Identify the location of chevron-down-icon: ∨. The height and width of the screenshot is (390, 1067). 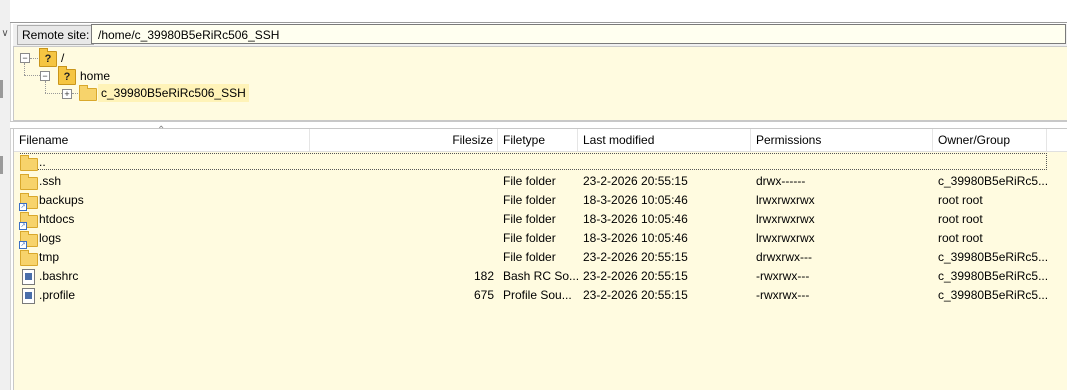
(5, 34).